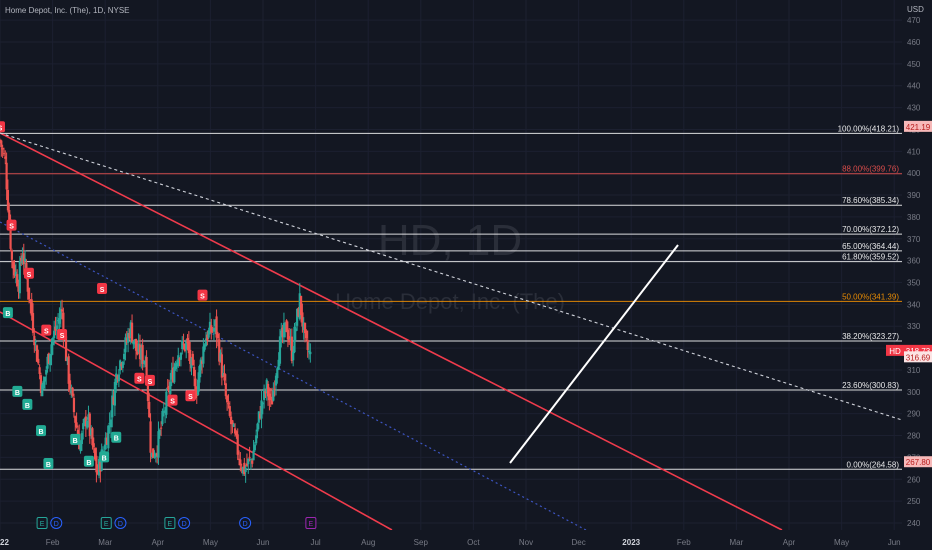 This screenshot has width=932, height=550. Describe the element at coordinates (895, 351) in the screenshot. I see `price-tag: HD` at that location.